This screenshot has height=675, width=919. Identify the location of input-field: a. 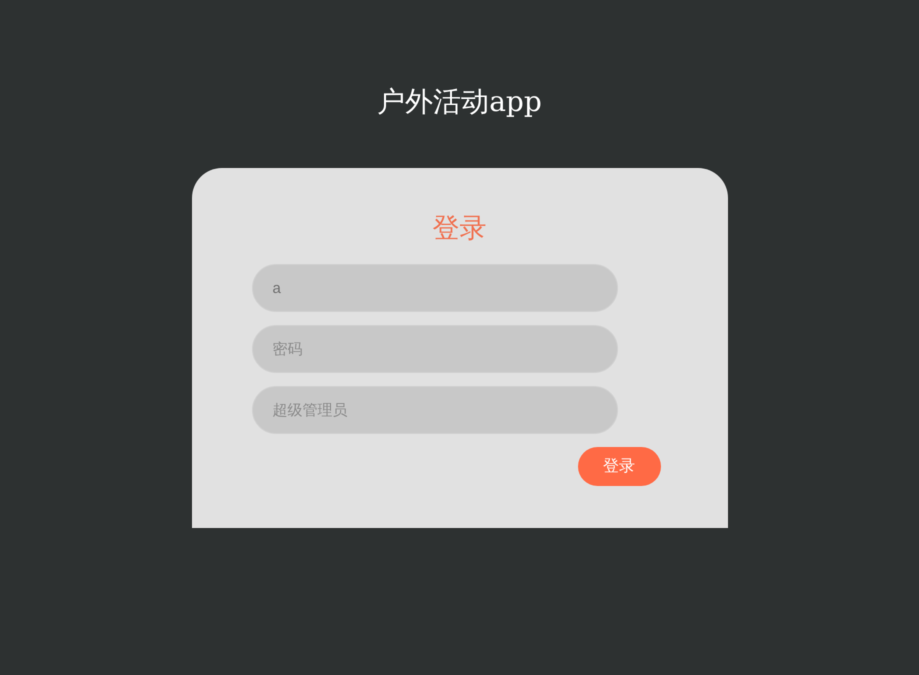
(435, 288).